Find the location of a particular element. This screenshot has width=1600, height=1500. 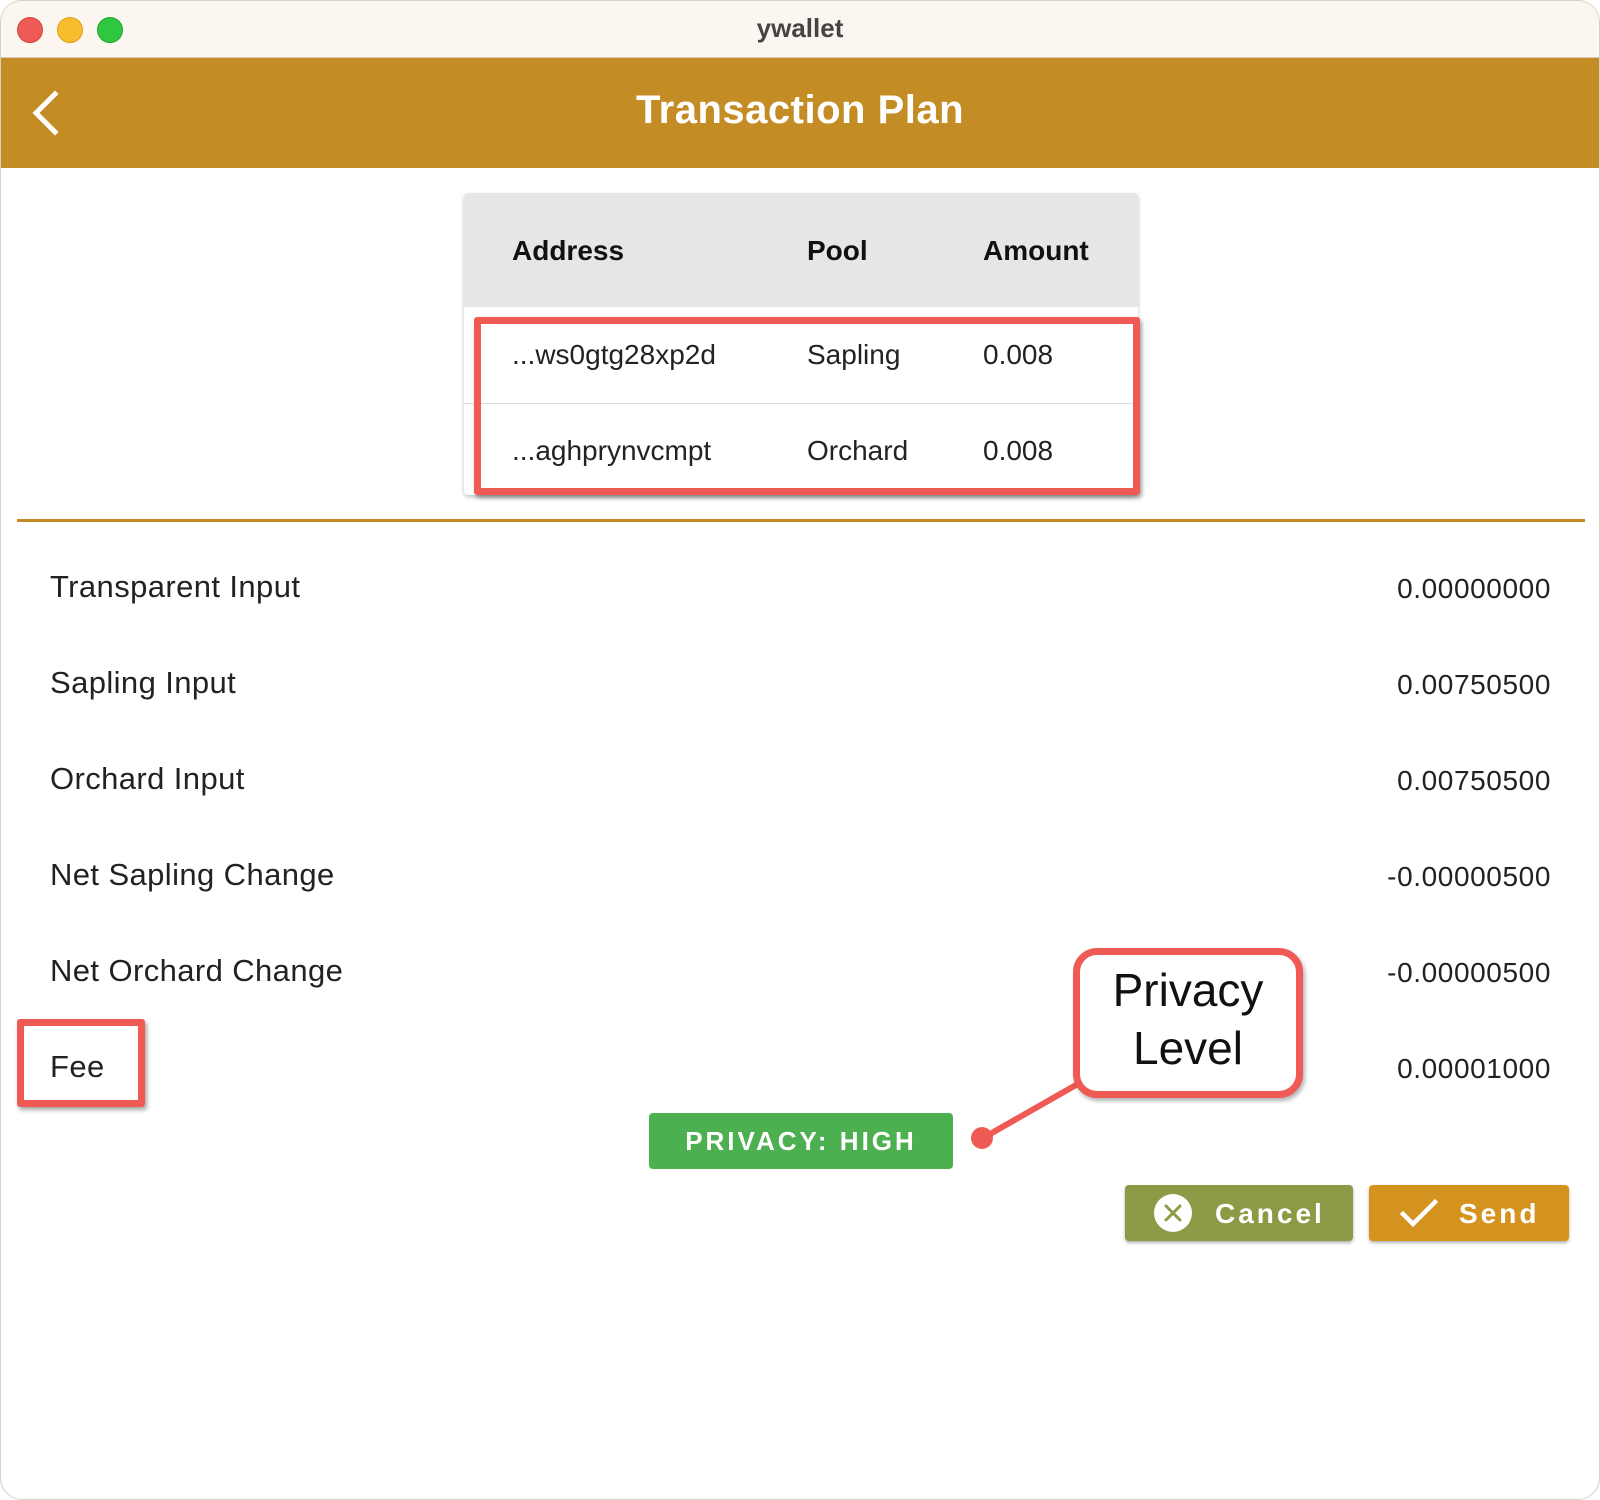

annotation-callout: Privacy Level is located at coordinates (1188, 1023).